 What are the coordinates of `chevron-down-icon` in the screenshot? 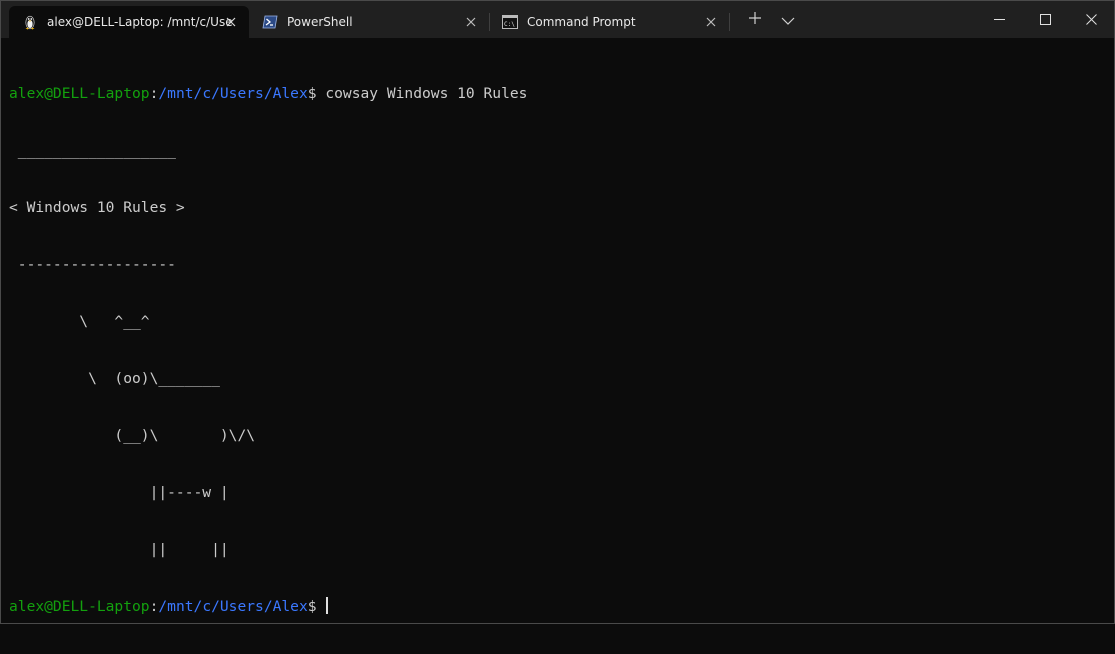 It's located at (788, 19).